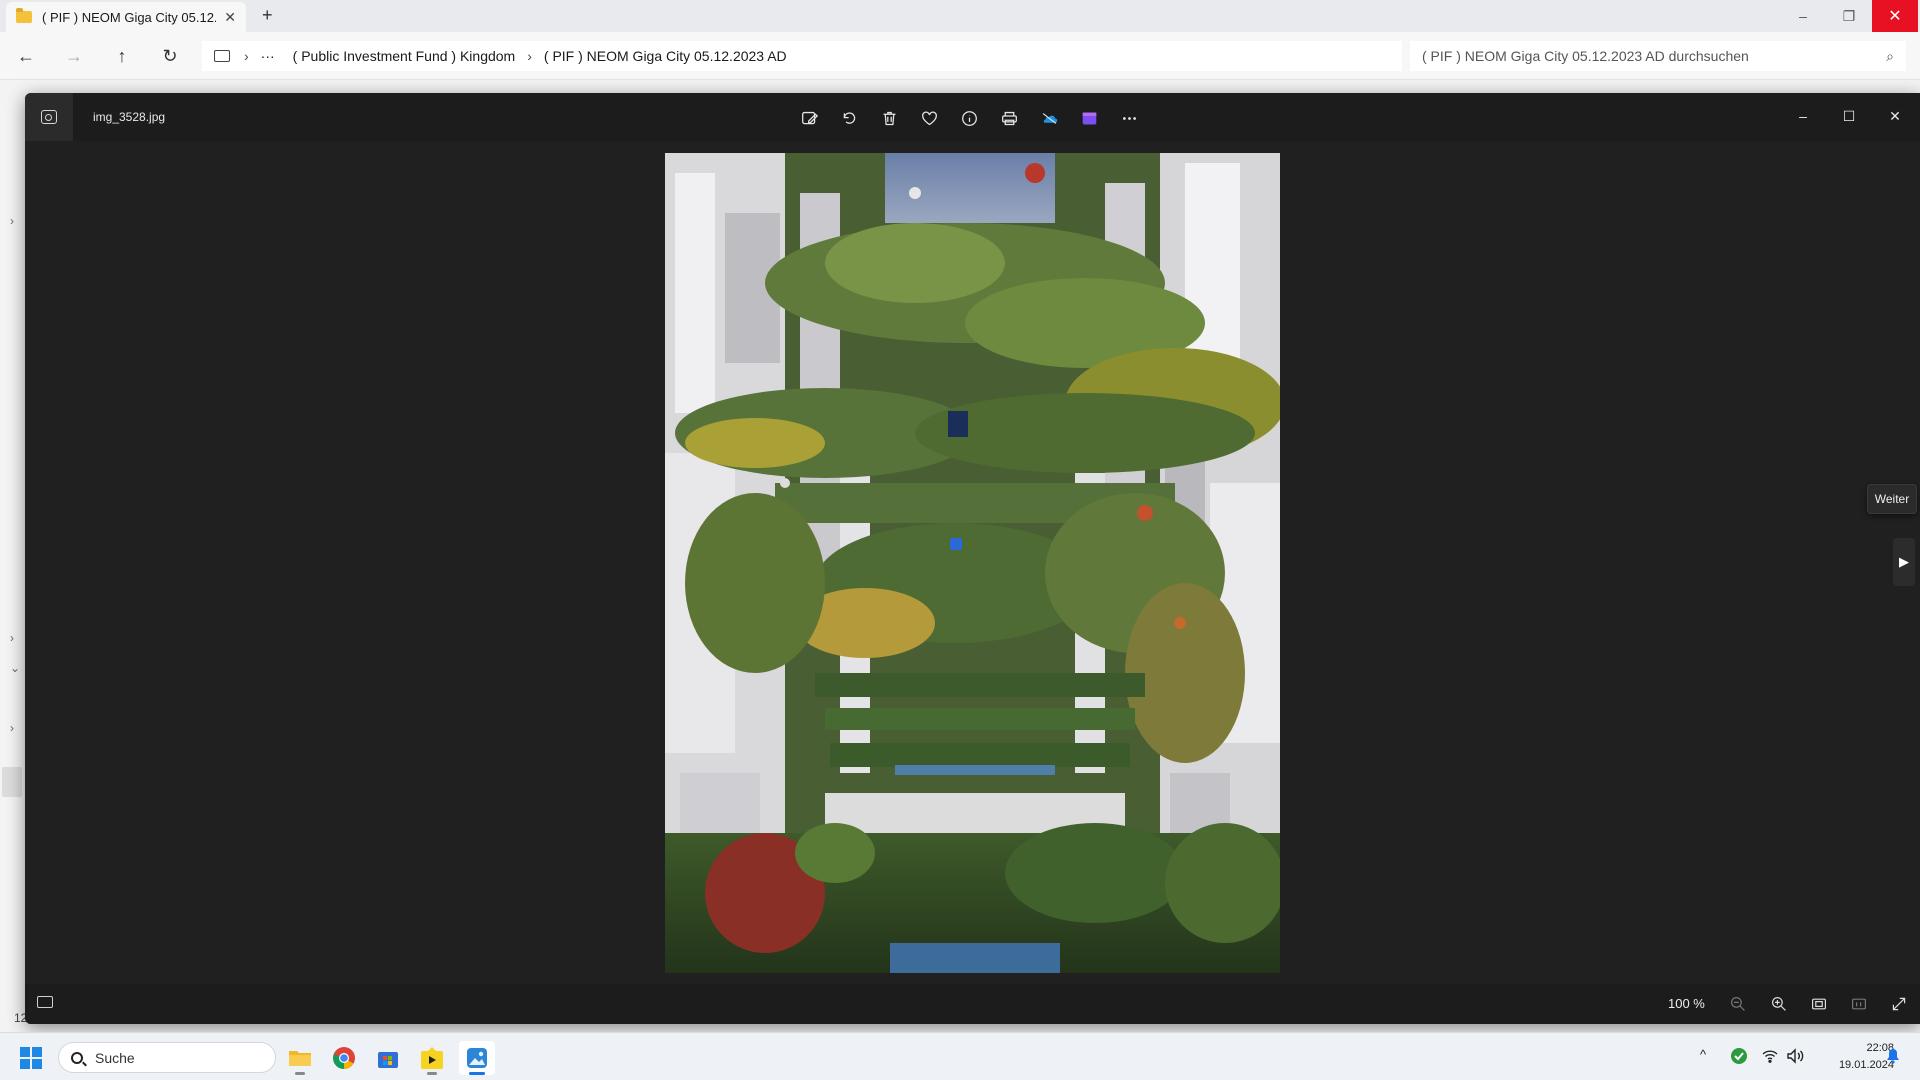 Image resolution: width=1920 pixels, height=1080 pixels. Describe the element at coordinates (1819, 1004) in the screenshot. I see `fit-to-window-icon` at that location.